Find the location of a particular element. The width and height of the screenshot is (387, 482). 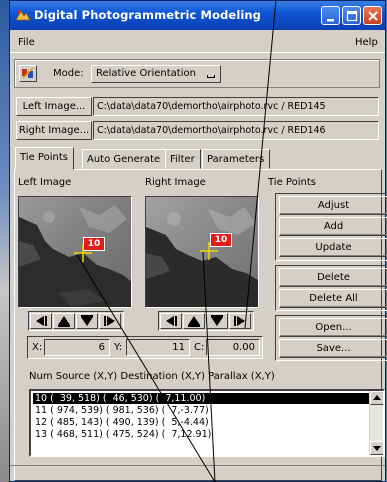

photogrammetry-tool-icon is located at coordinates (28, 73).